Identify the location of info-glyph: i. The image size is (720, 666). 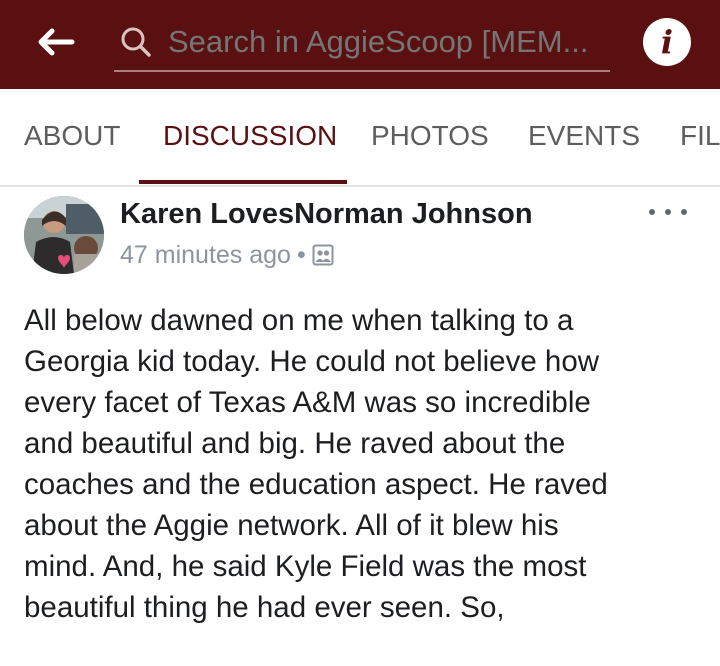
(667, 42).